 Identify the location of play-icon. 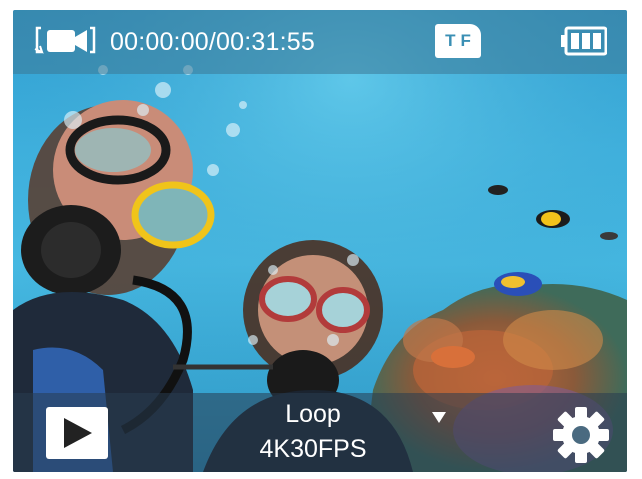
(78, 433).